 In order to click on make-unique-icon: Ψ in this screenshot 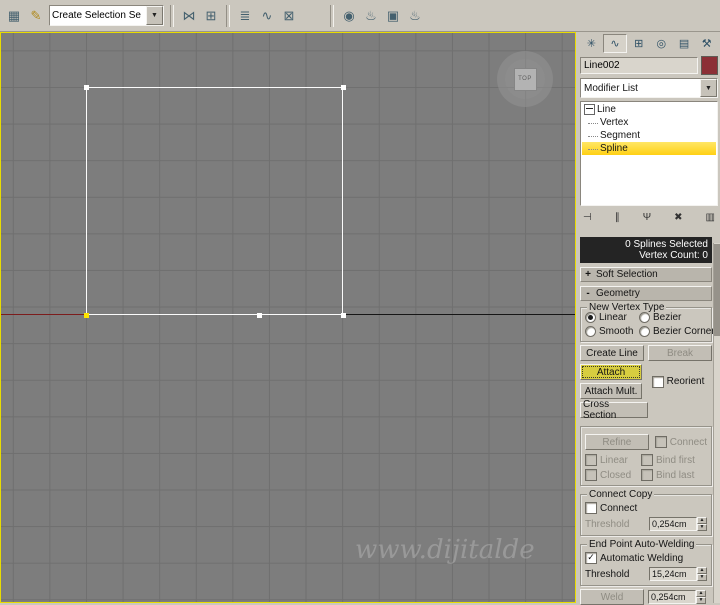, I will do `click(647, 217)`.